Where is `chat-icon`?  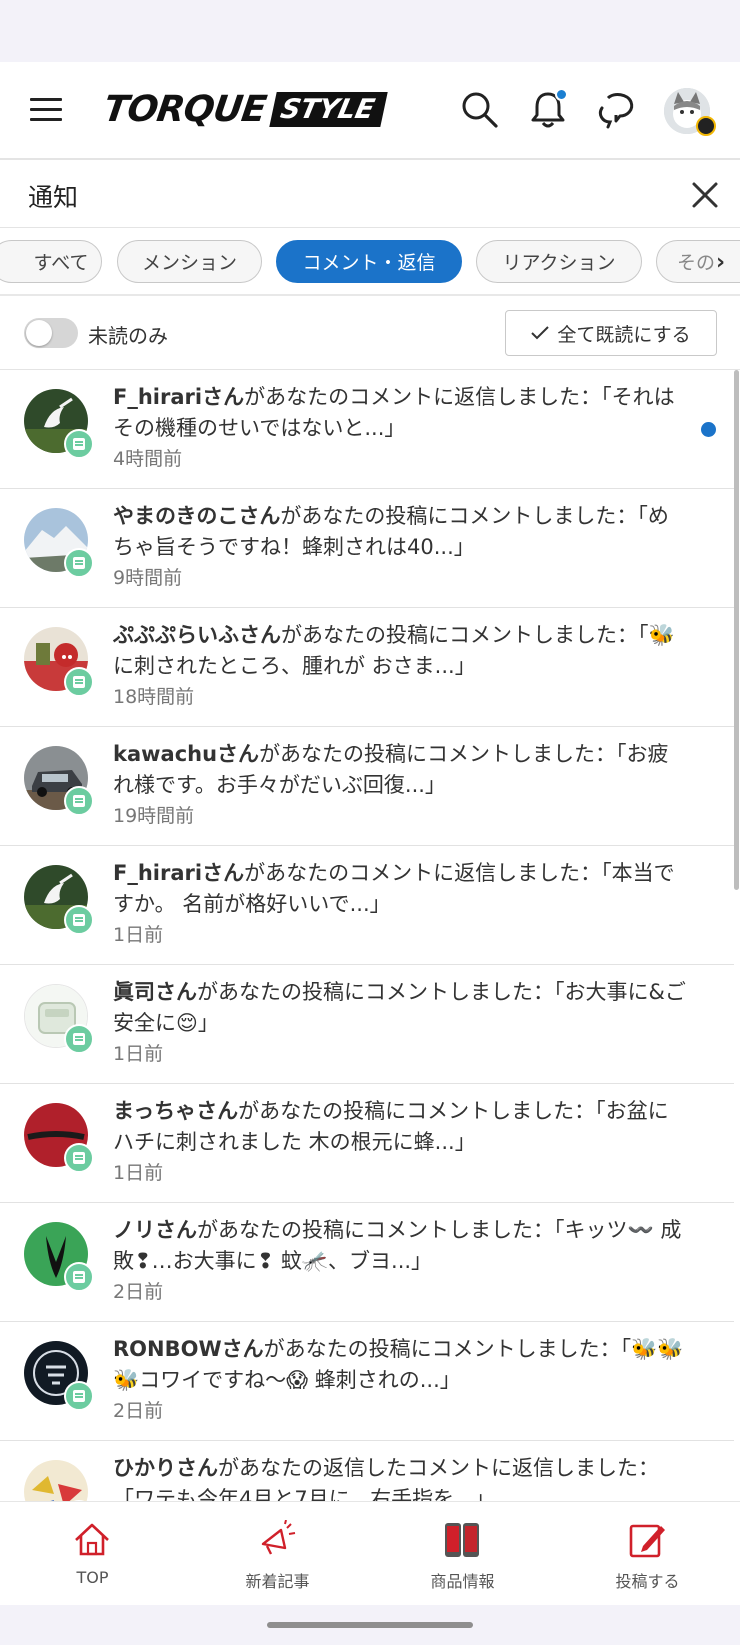 chat-icon is located at coordinates (616, 110).